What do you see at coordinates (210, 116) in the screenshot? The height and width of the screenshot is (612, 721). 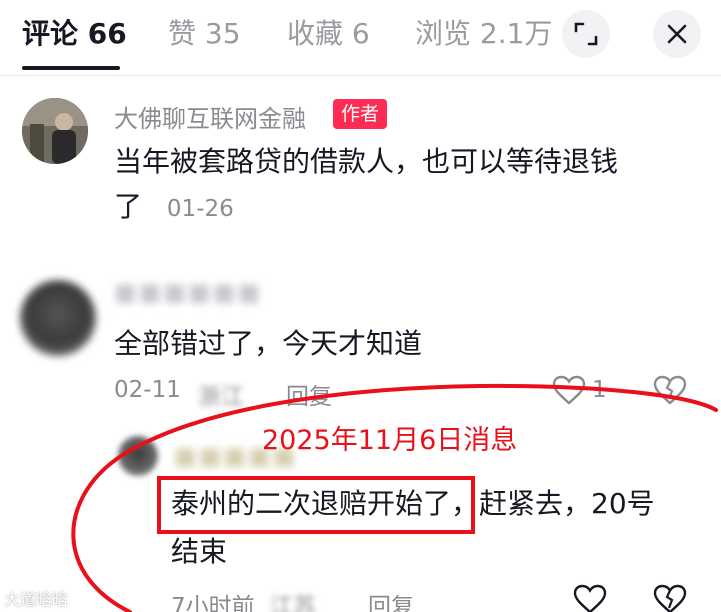 I see `comment-username: 大佛聊互联网金融` at bounding box center [210, 116].